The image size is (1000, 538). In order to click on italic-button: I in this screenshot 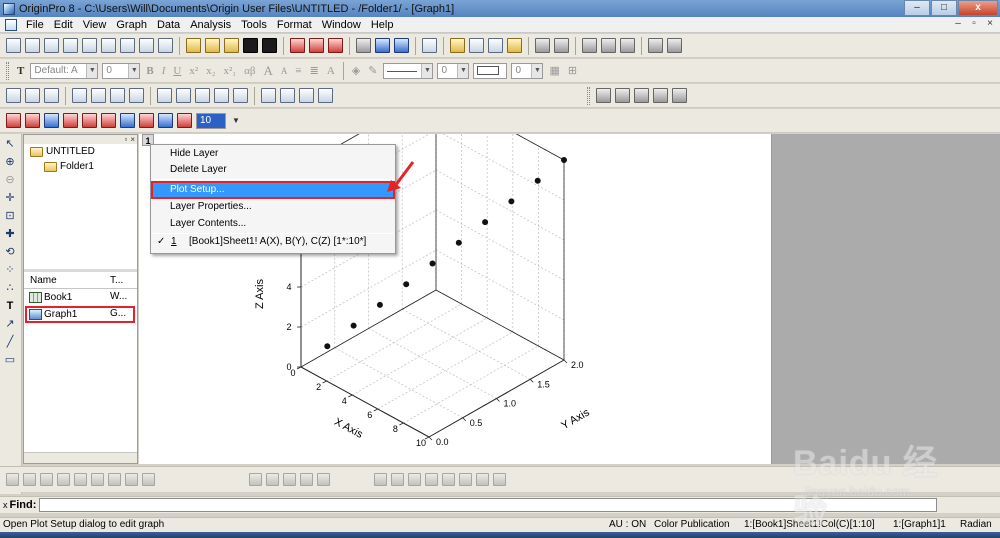, I will do `click(164, 71)`.